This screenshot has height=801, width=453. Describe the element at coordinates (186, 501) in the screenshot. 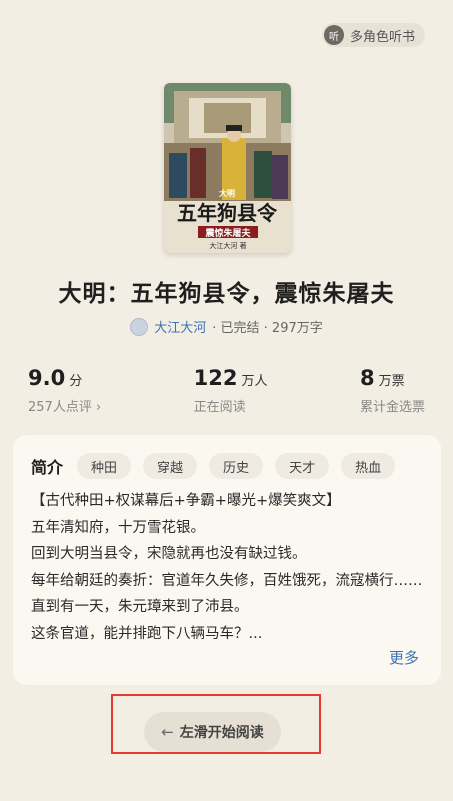

I see `intro-line: 【古代种田+权谋幕后+争霸+曝光+爆笑爽文】` at that location.